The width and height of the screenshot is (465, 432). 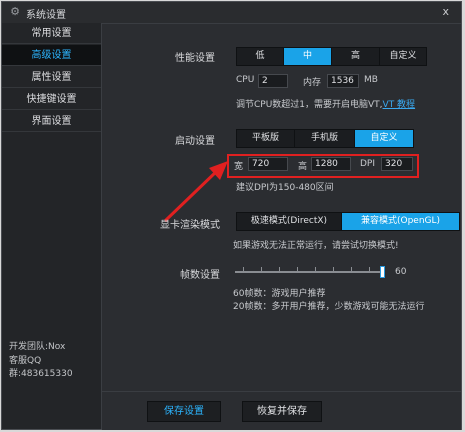 I want to click on fps-slider-thumb, so click(x=382, y=272).